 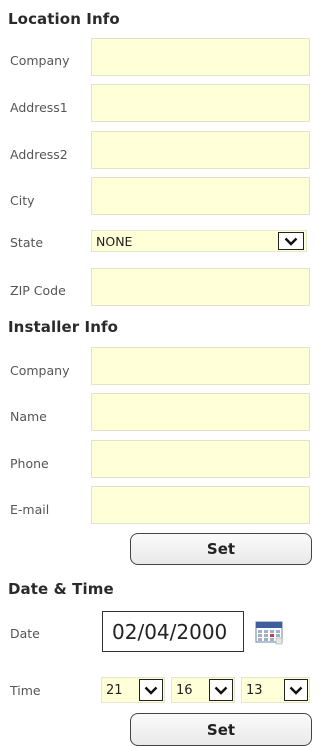 What do you see at coordinates (64, 19) in the screenshot?
I see `location-info-heading: Location Info` at bounding box center [64, 19].